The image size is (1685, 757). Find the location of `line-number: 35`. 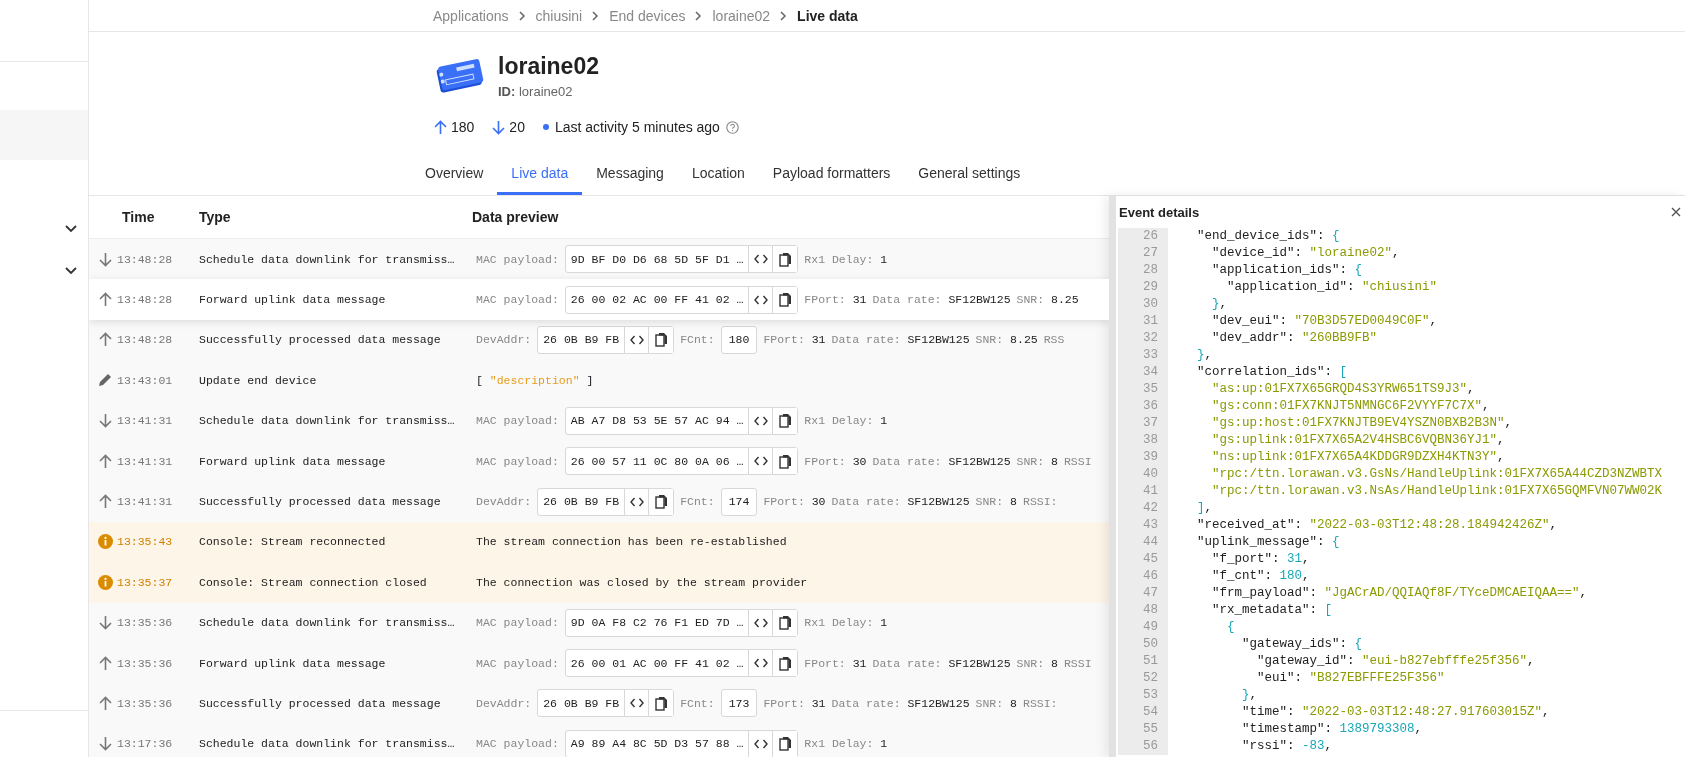

line-number: 35 is located at coordinates (1143, 389).